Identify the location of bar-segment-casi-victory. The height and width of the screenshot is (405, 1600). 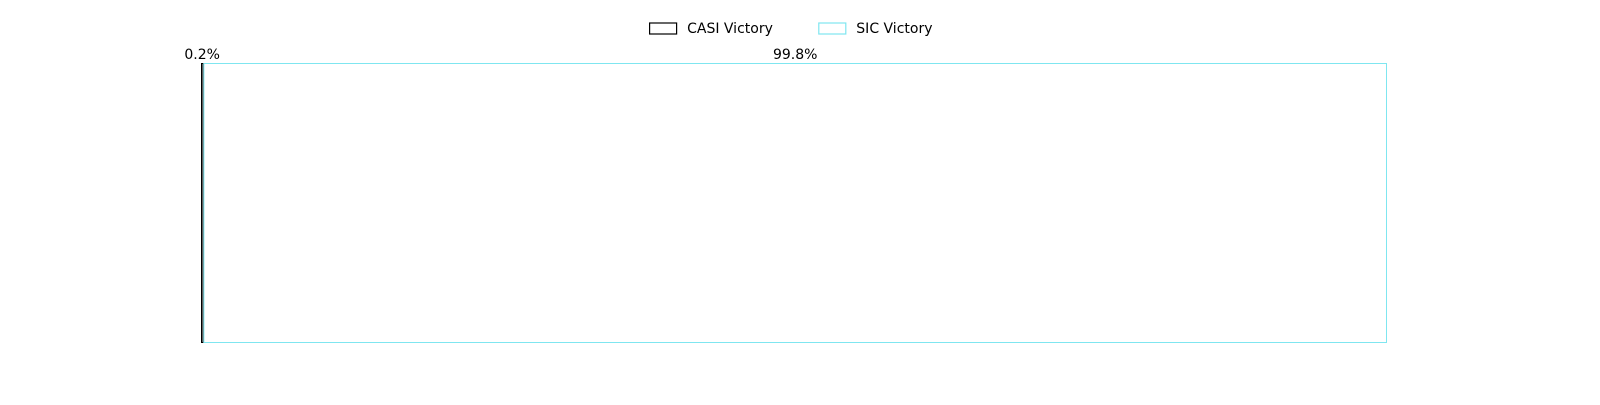
(202, 203).